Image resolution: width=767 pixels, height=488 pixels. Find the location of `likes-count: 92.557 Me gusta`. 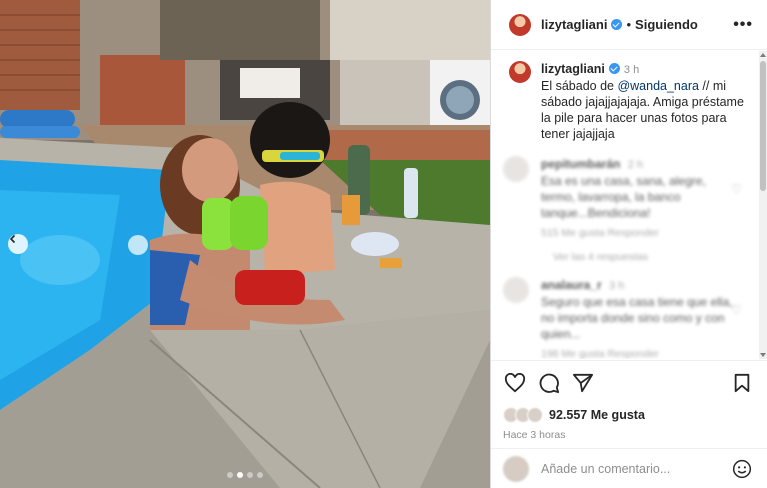

likes-count: 92.557 Me gusta is located at coordinates (597, 415).